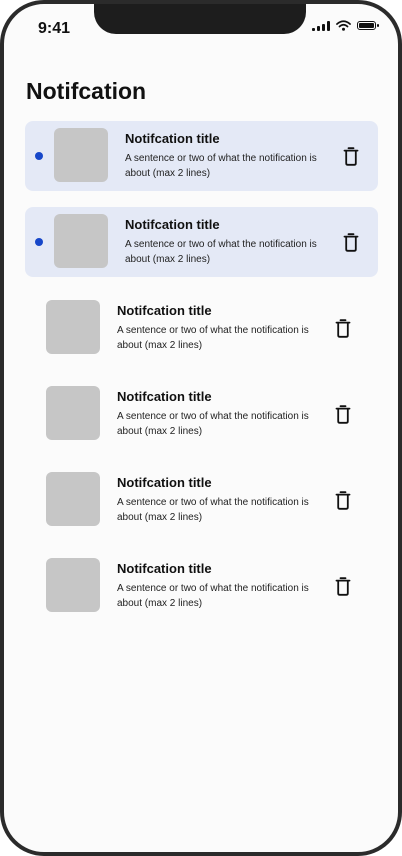 The width and height of the screenshot is (402, 856). What do you see at coordinates (200, 19) in the screenshot?
I see `notch` at bounding box center [200, 19].